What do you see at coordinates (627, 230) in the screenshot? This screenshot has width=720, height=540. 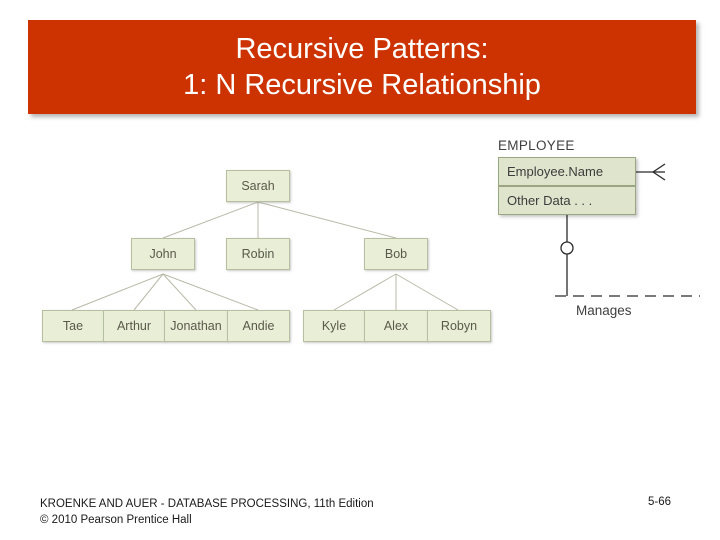 I see `relationship-connector-lines` at bounding box center [627, 230].